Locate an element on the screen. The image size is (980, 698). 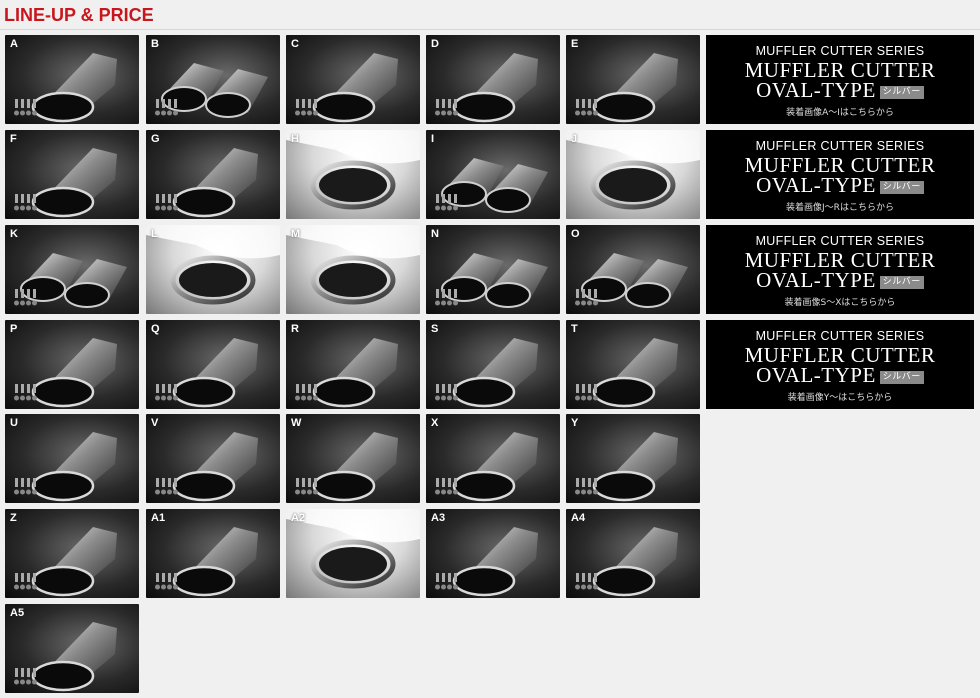
product-tile: B is located at coordinates (213, 79).